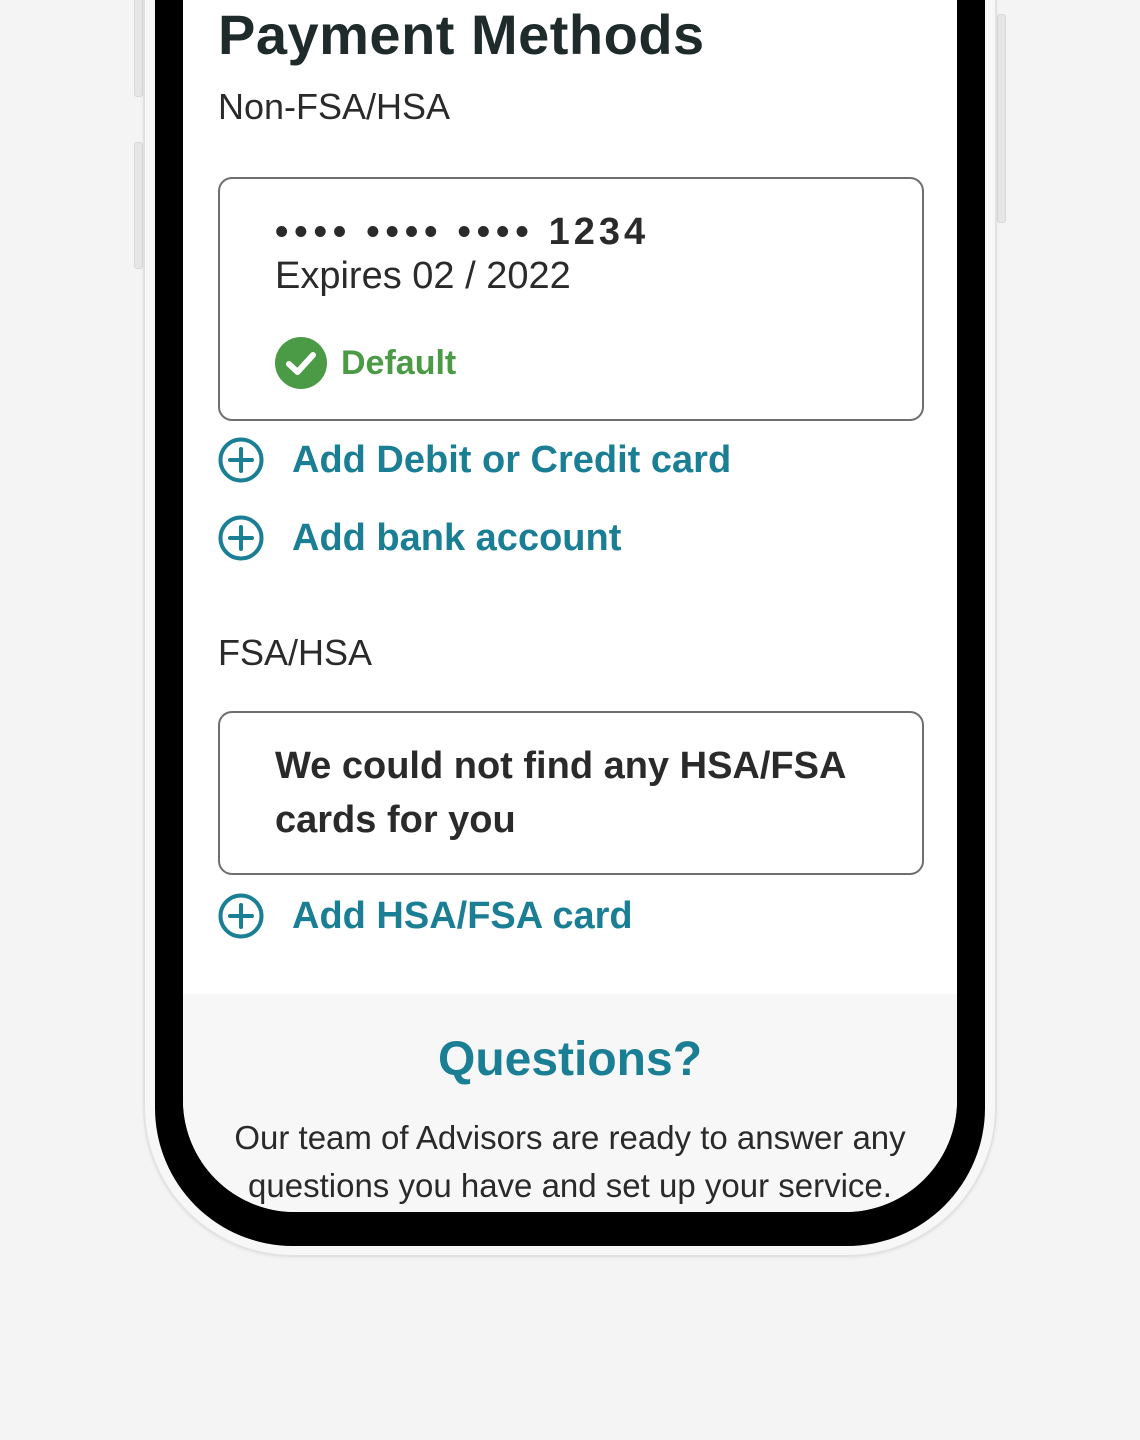 The height and width of the screenshot is (1440, 1140). I want to click on default-badge: Default, so click(365, 363).